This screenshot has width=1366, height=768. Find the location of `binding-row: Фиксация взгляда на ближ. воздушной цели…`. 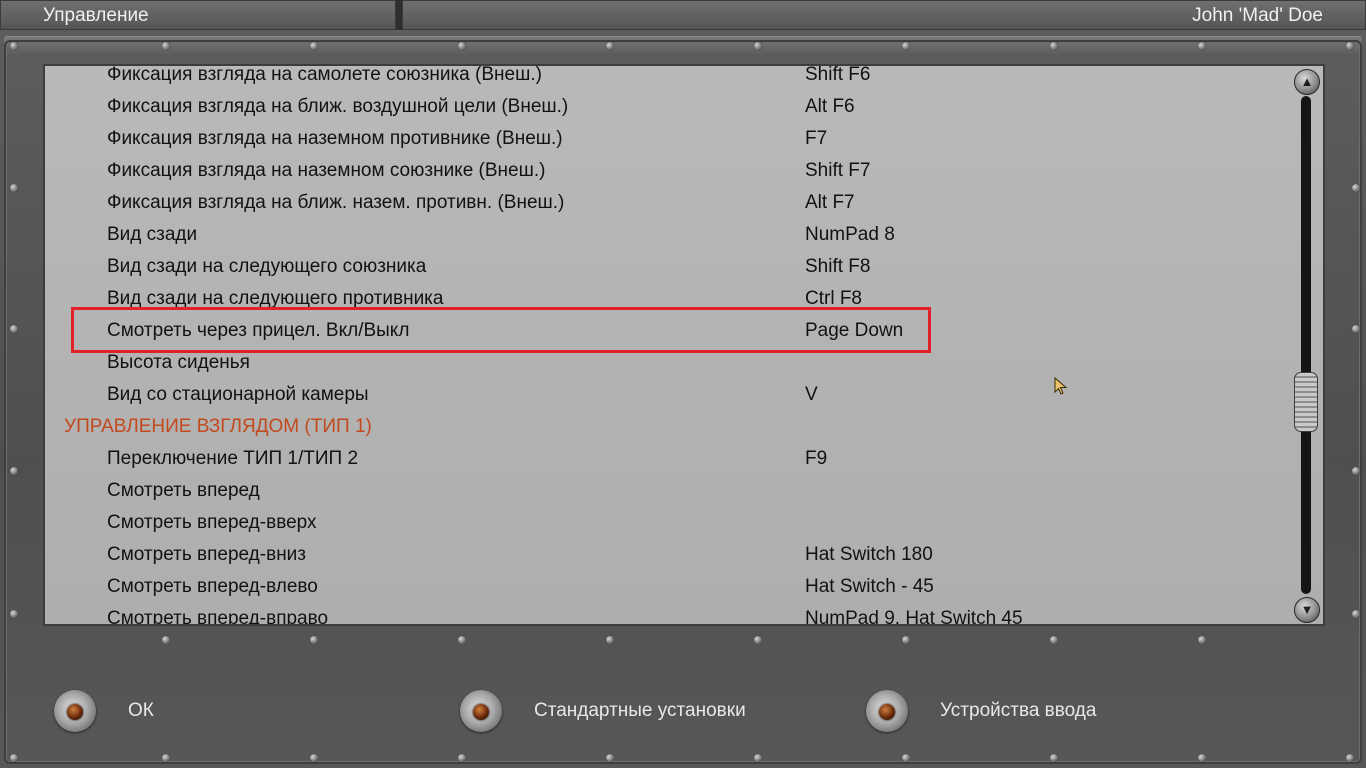

binding-row: Фиксация взгляда на ближ. воздушной цели… is located at coordinates (665, 107).